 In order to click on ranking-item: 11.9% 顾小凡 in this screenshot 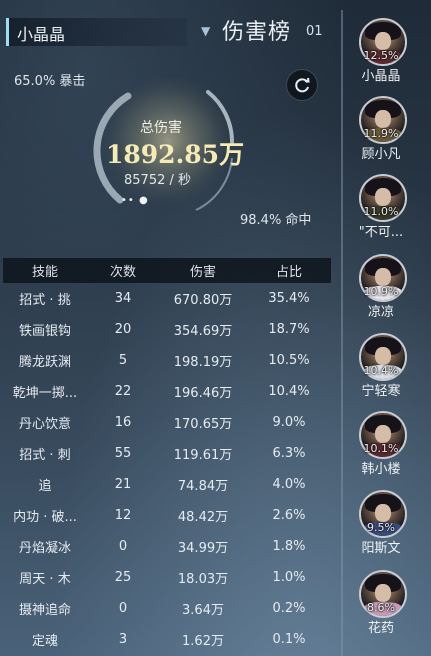, I will do `click(388, 134)`.